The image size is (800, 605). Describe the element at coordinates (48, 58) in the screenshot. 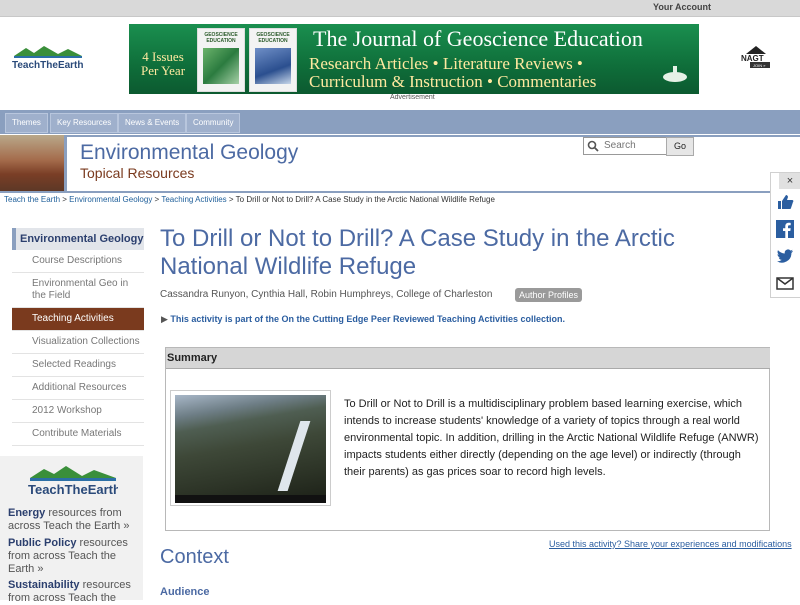

I see `teach-the-earth-logo: TeachTheEarth` at that location.